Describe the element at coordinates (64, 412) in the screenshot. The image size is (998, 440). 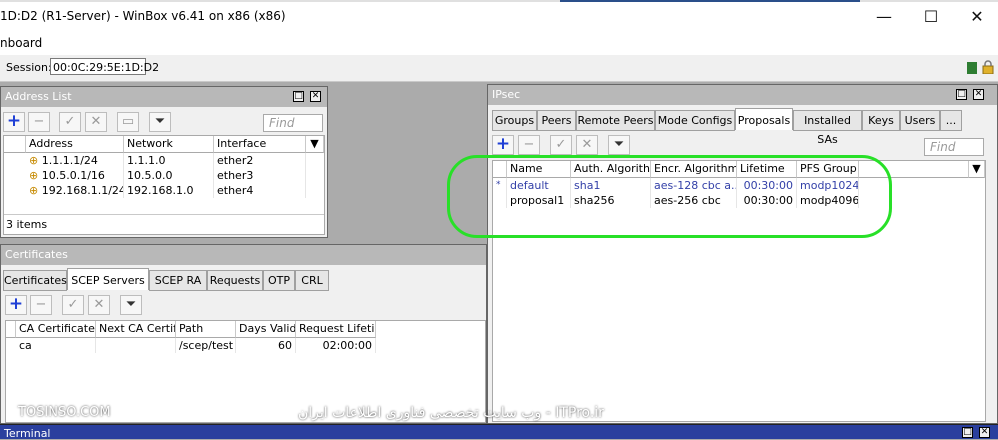
I see `watermark-left: TOSINSO.COM` at that location.